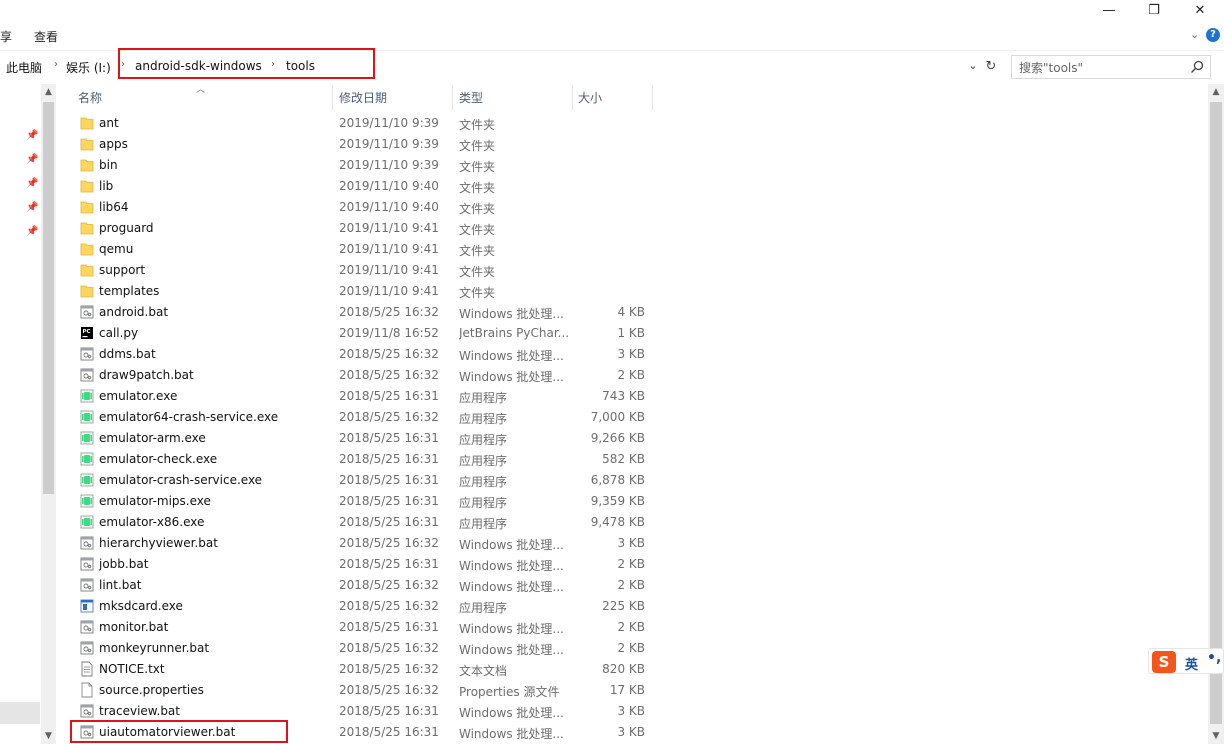 The height and width of the screenshot is (744, 1224). I want to click on file-name: emulator-arm.exe, so click(152, 438).